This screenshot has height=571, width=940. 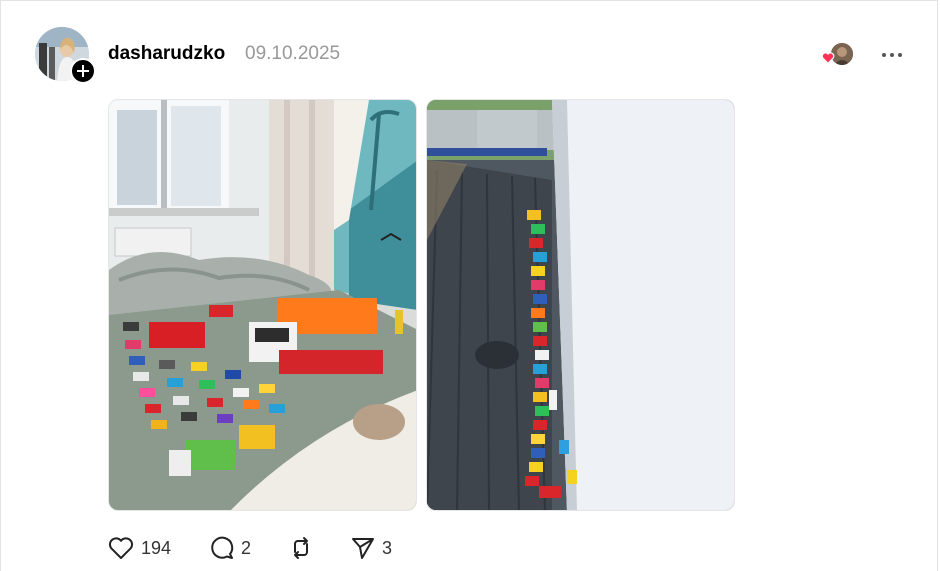 What do you see at coordinates (166, 54) in the screenshot?
I see `author-username: dasharudzko` at bounding box center [166, 54].